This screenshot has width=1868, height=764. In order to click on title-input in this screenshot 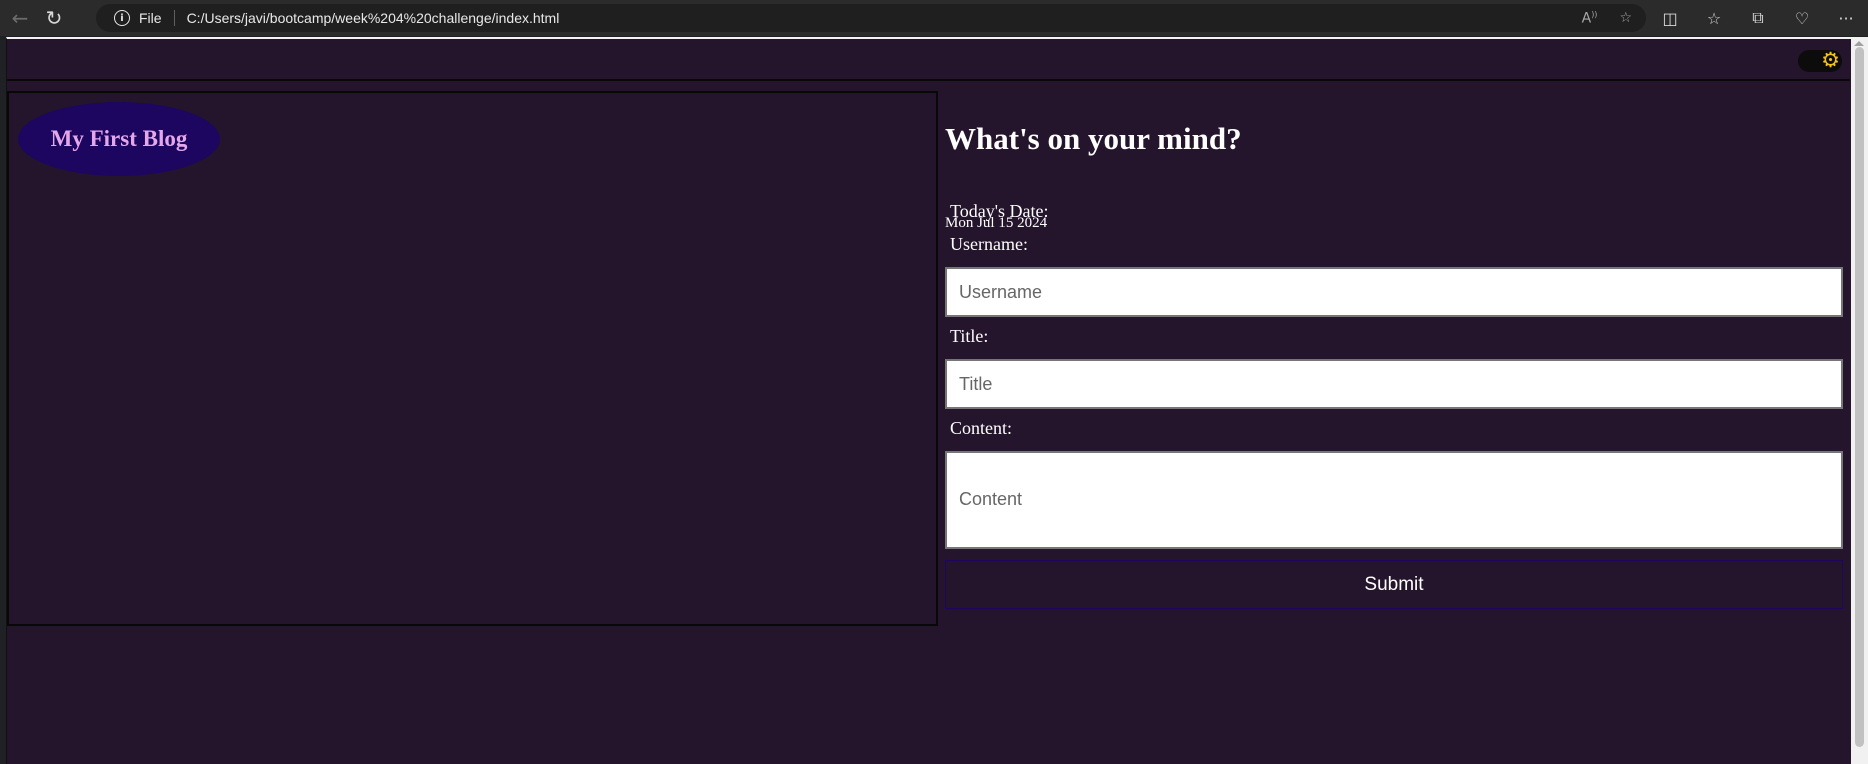, I will do `click(1394, 384)`.